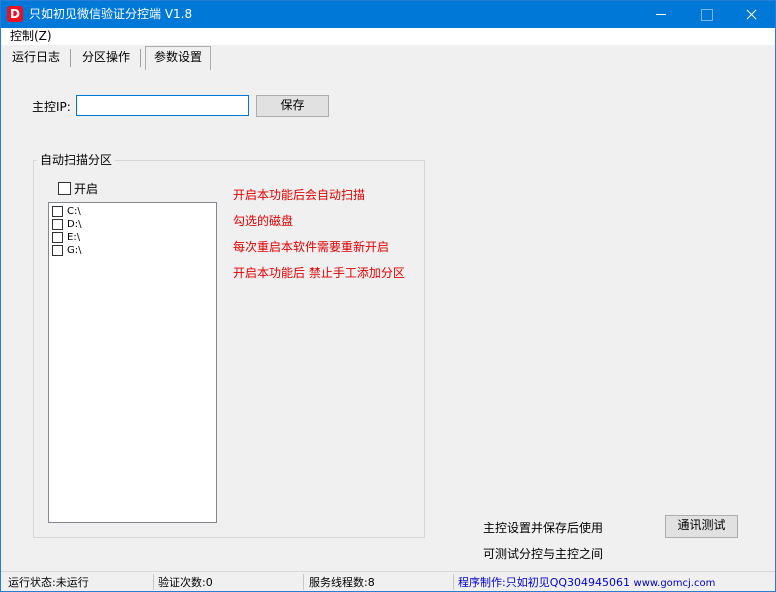 The height and width of the screenshot is (592, 776). I want to click on close-button, so click(750, 14).